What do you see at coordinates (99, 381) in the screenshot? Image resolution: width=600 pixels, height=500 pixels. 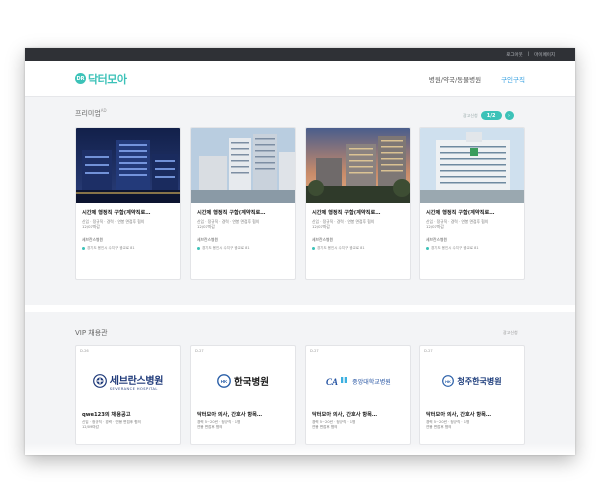 I see `severance-emblem-icon` at bounding box center [99, 381].